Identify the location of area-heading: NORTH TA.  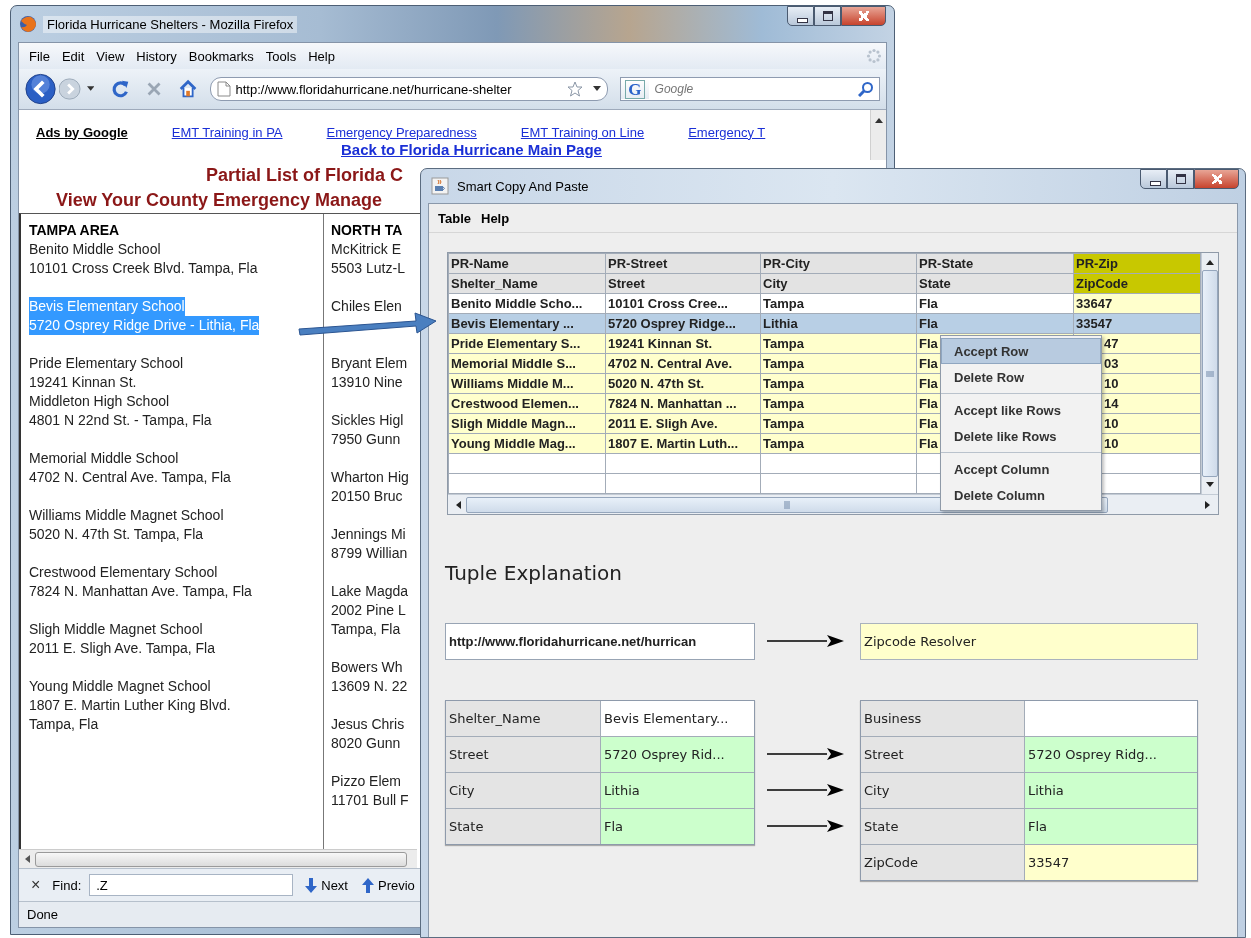
(367, 230).